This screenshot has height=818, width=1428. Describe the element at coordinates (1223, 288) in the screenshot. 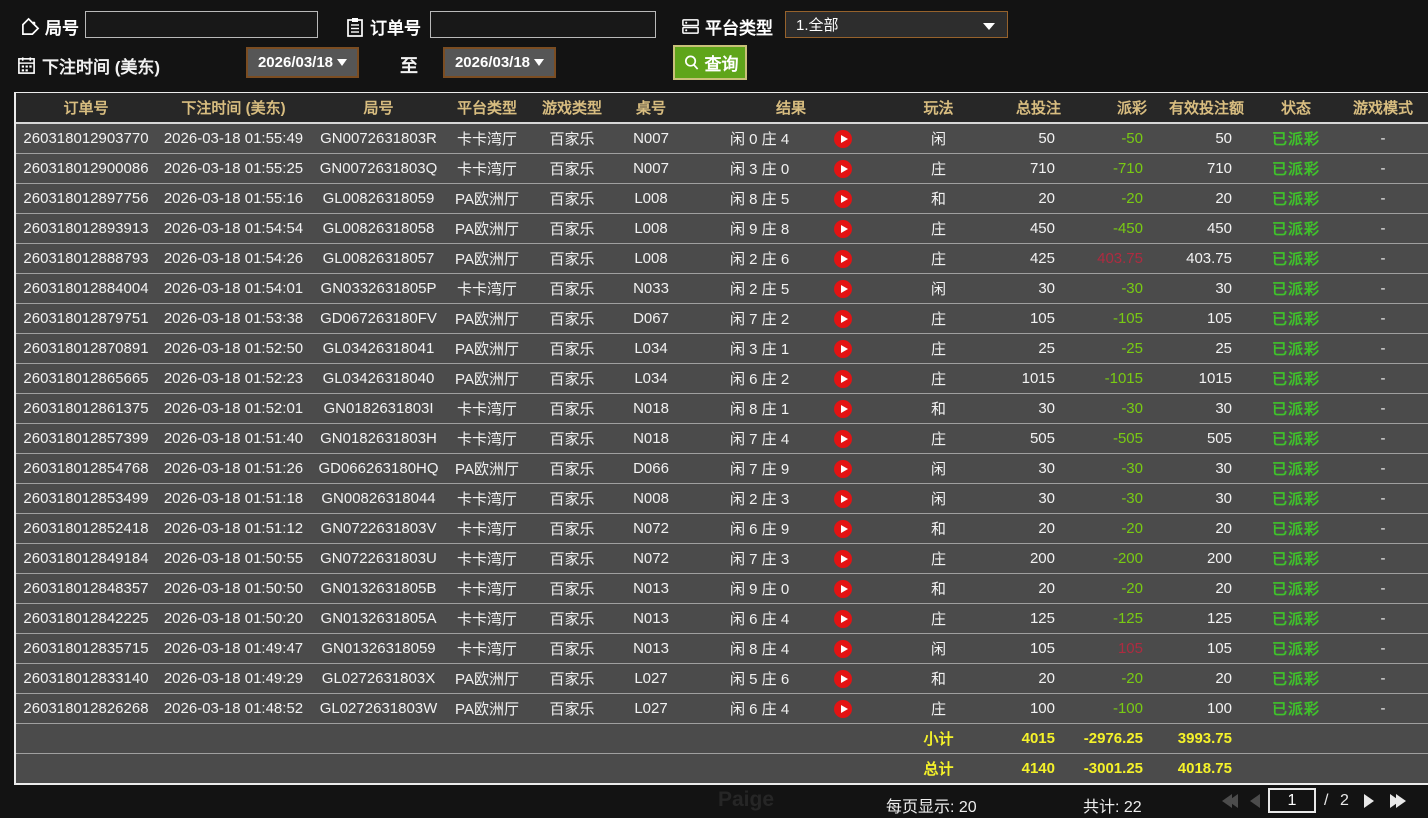

I see `cell-valid: 30` at that location.